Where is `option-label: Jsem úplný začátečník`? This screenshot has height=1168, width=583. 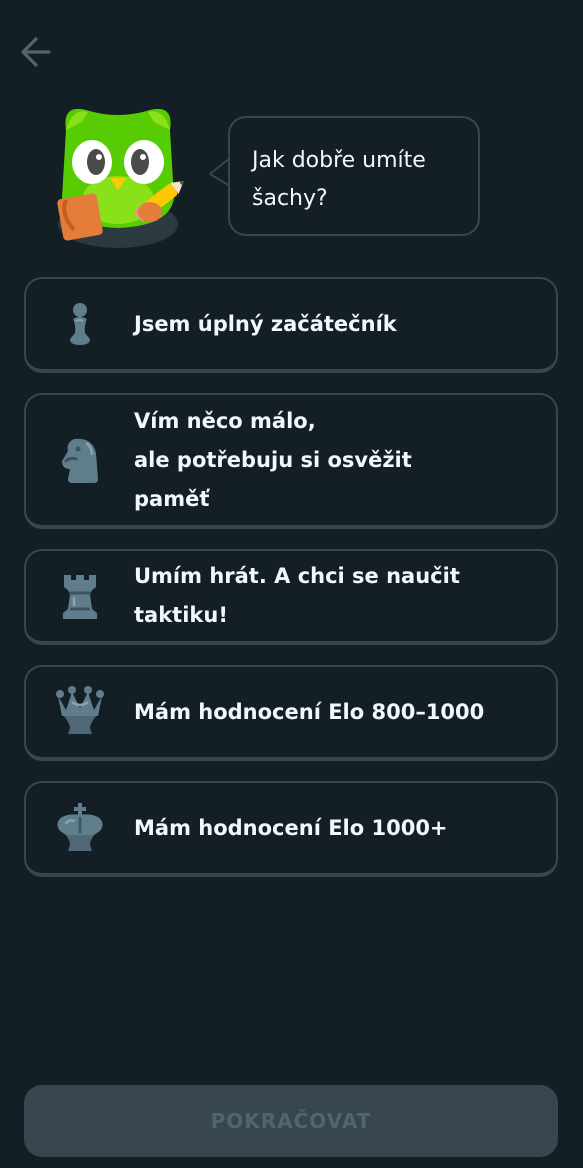 option-label: Jsem úplný začátečník is located at coordinates (265, 323).